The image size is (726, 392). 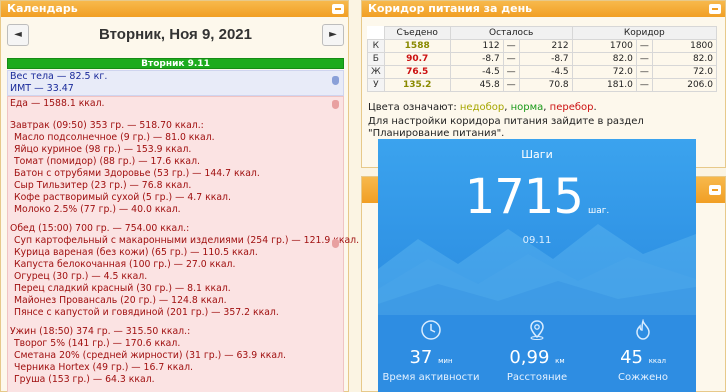 What do you see at coordinates (482, 107) in the screenshot?
I see `legend-under: недобор` at bounding box center [482, 107].